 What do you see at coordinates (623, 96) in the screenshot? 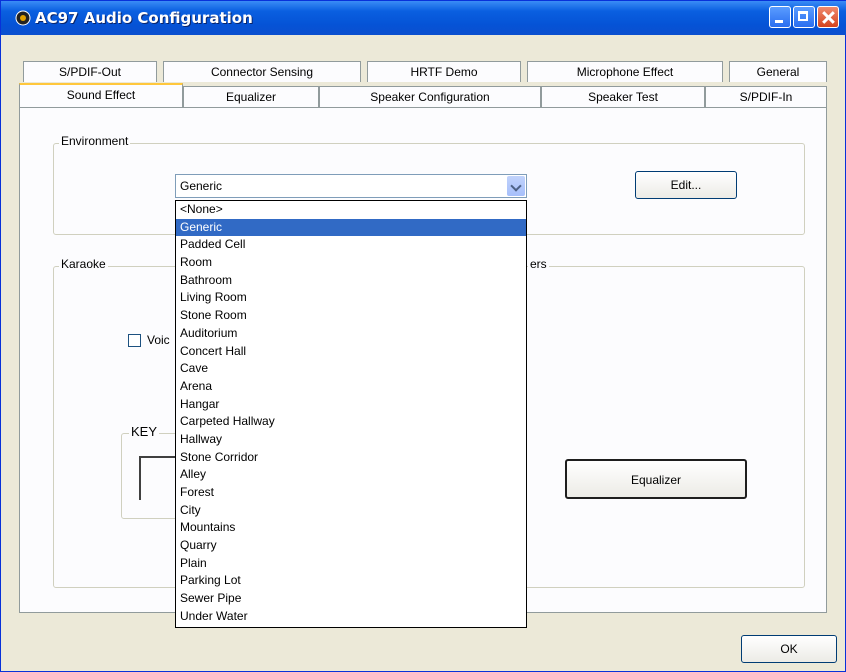
I see `tab-speaker-test: Speaker Test` at bounding box center [623, 96].